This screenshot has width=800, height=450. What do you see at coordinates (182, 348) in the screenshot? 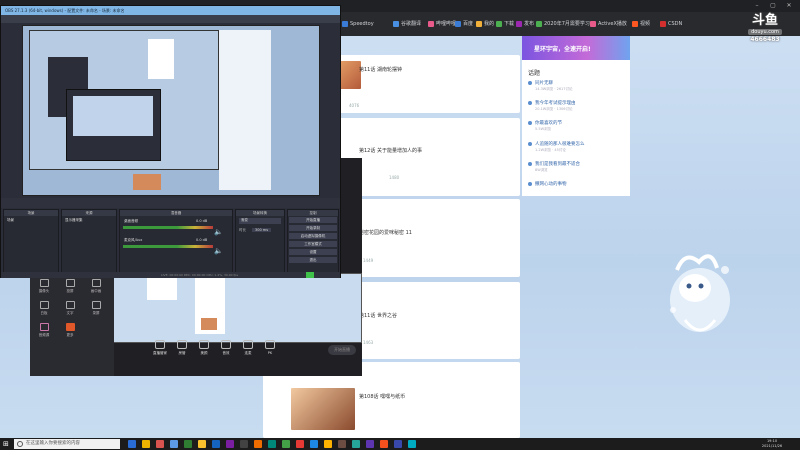
I see `bottom-tool: 房管` at bounding box center [182, 348].